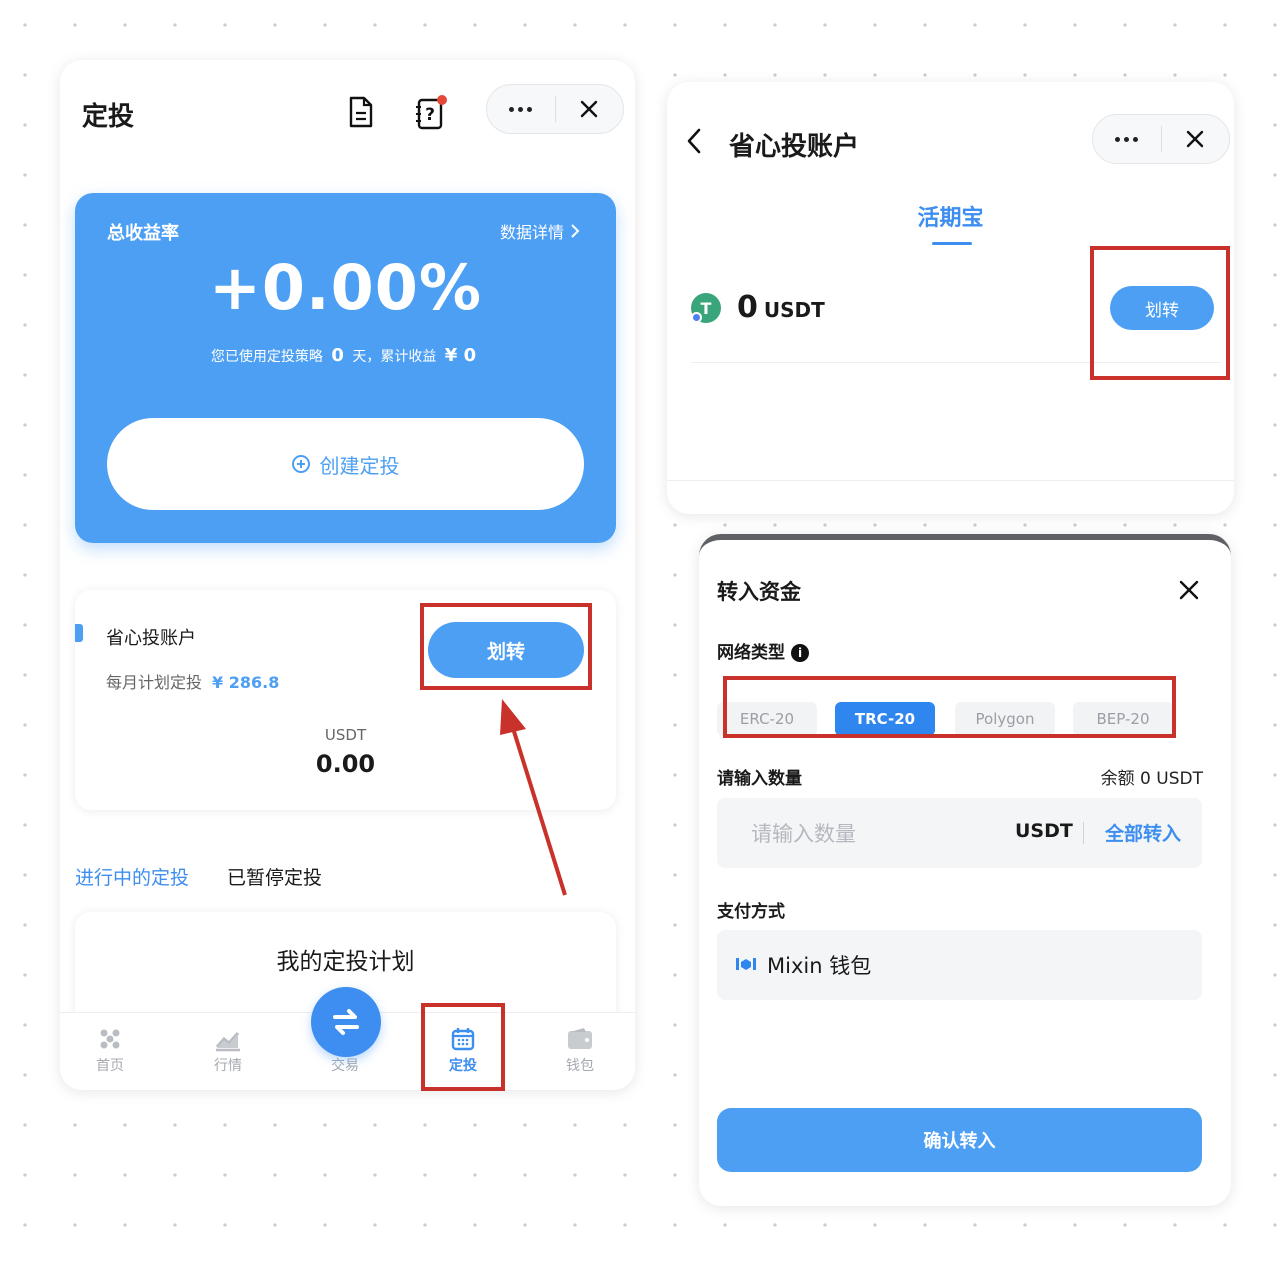 Image resolution: width=1284 pixels, height=1262 pixels. Describe the element at coordinates (1151, 779) in the screenshot. I see `available-balance: 余额 0 USDT` at that location.